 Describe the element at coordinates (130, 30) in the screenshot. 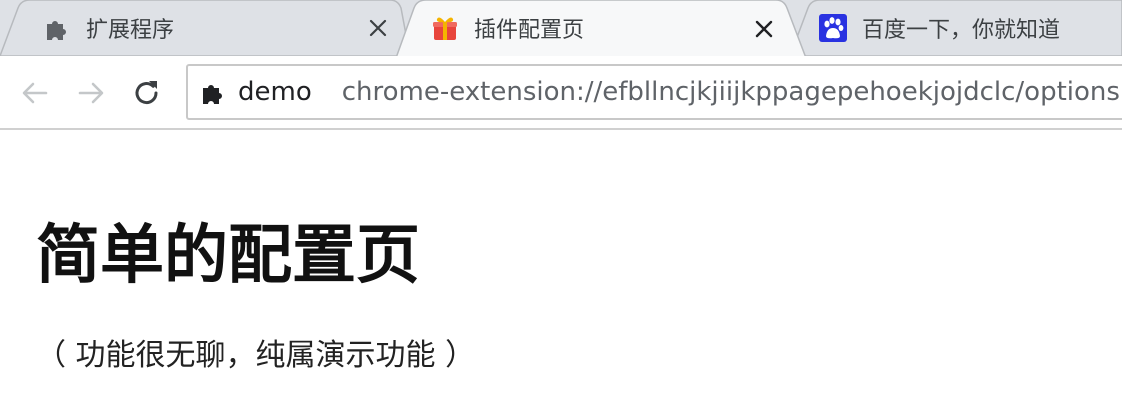

I see `tab-title: 扩展程序` at that location.